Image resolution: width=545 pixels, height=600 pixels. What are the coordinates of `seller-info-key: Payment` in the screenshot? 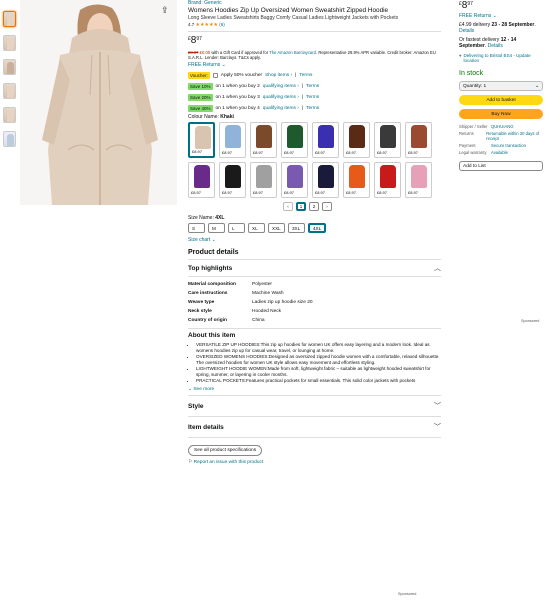 It's located at (467, 145).